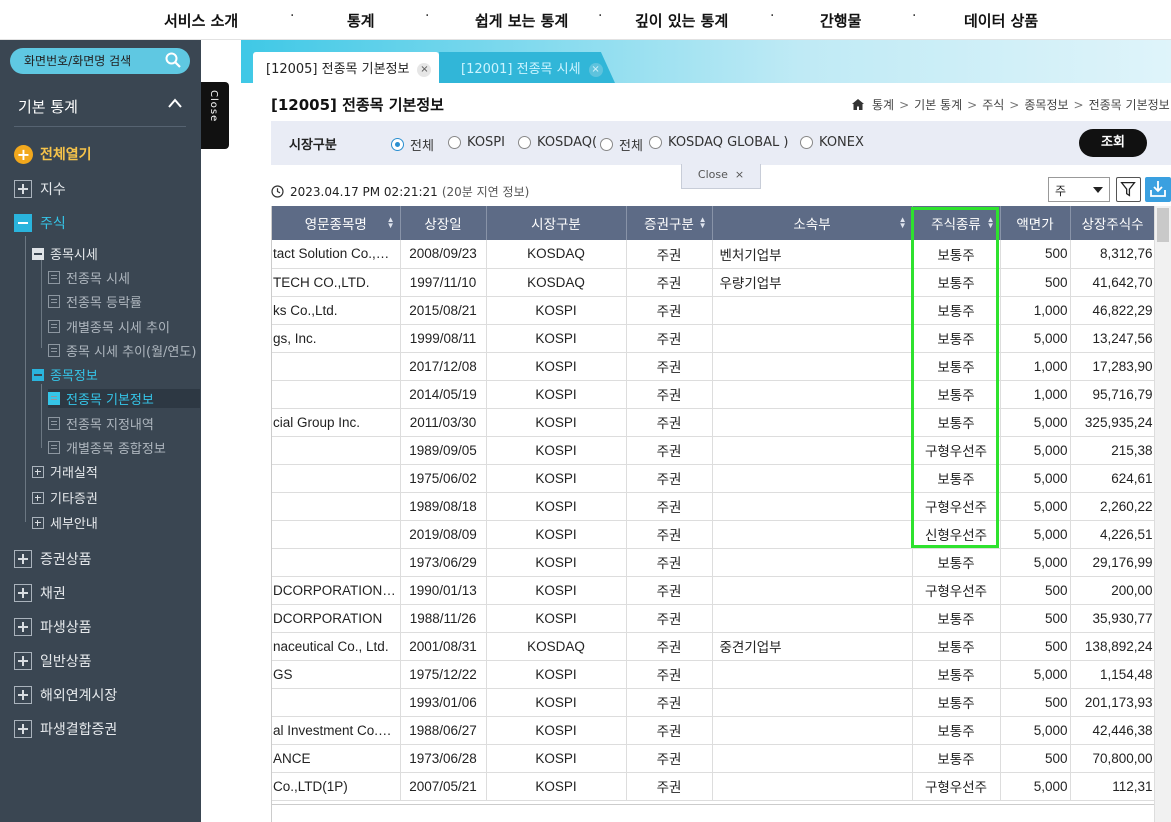 The height and width of the screenshot is (822, 1171). I want to click on sidebar-item-price-trend-monthly: 종목 시세 추이(월/연도), so click(122, 350).